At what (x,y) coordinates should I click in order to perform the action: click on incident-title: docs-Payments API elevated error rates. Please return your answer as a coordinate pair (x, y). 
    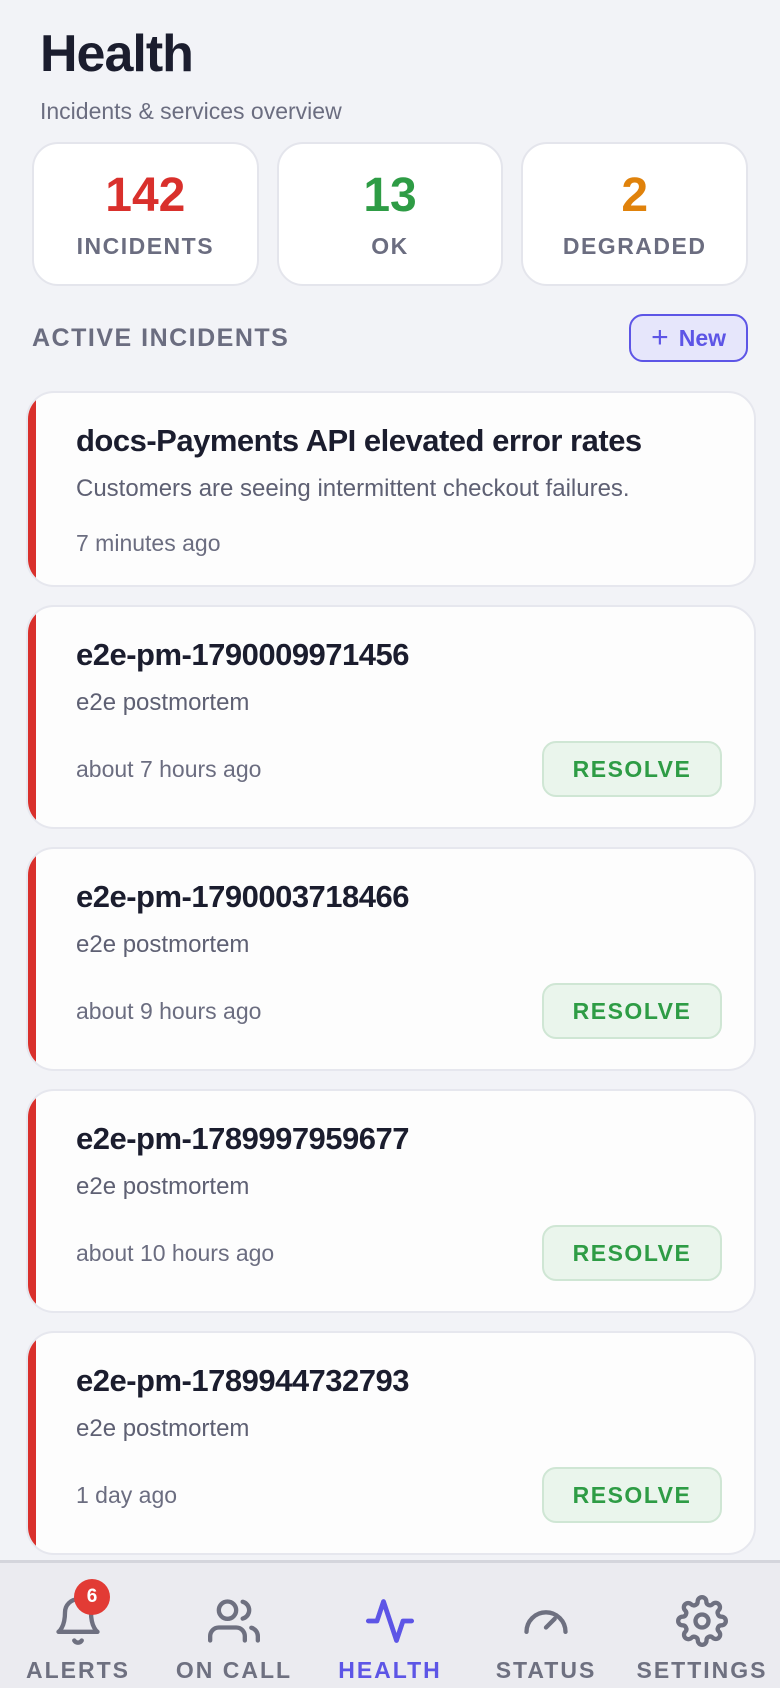
    Looking at the image, I should click on (359, 440).